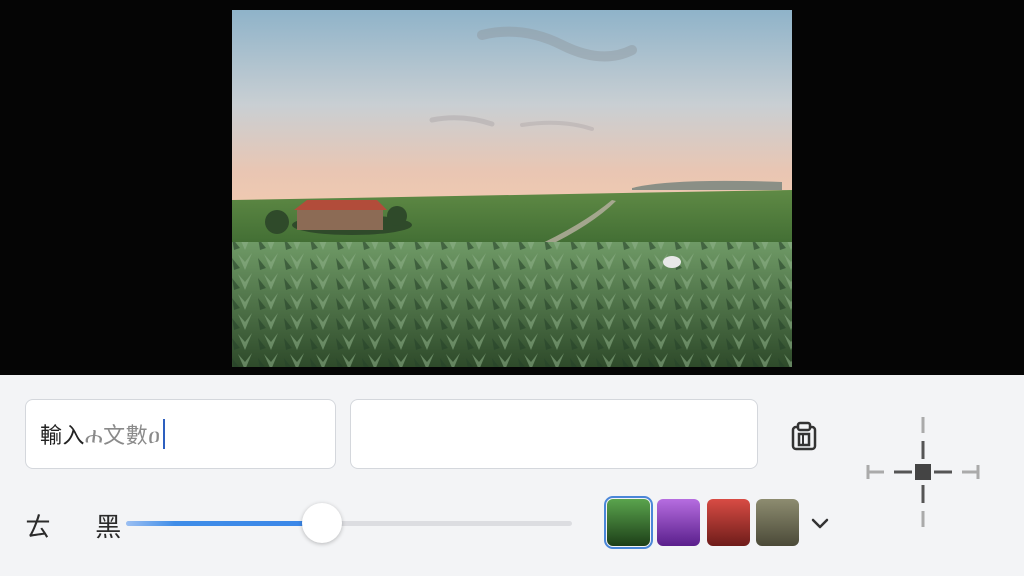 Image resolution: width=1024 pixels, height=576 pixels. What do you see at coordinates (554, 434) in the screenshot?
I see `secondary-text-input` at bounding box center [554, 434].